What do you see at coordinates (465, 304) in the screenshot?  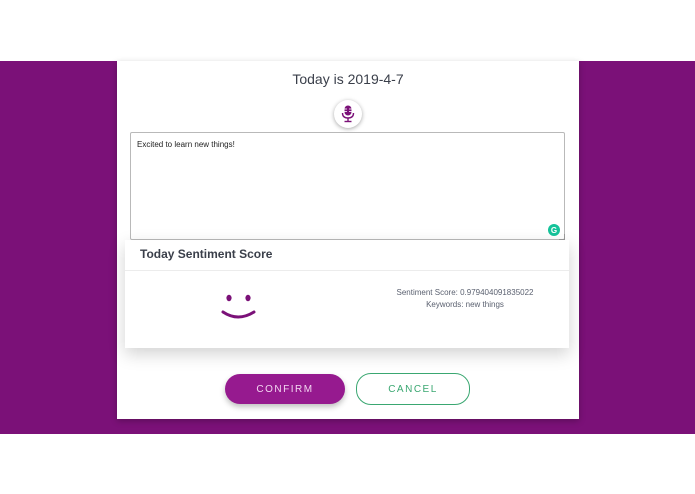 I see `keywords-text: Keywords: new things` at bounding box center [465, 304].